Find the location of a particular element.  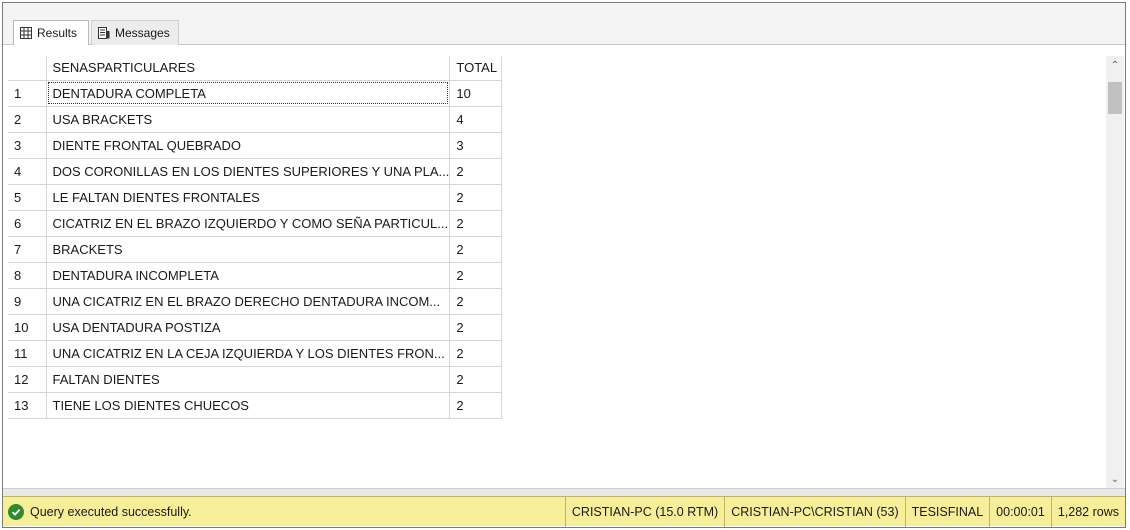

table-row: 5 LE FALTAN DIENTES FRONTALES 2 is located at coordinates (255, 197).